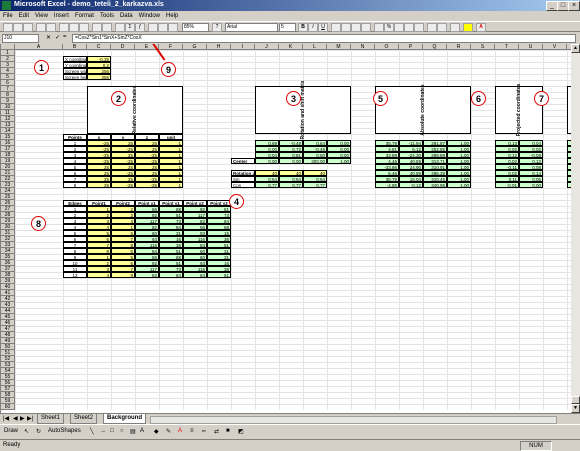 Image resolution: width=580 pixels, height=451 pixels. Describe the element at coordinates (180, 431) in the screenshot. I see `font-color-draw-icon: A` at that location.